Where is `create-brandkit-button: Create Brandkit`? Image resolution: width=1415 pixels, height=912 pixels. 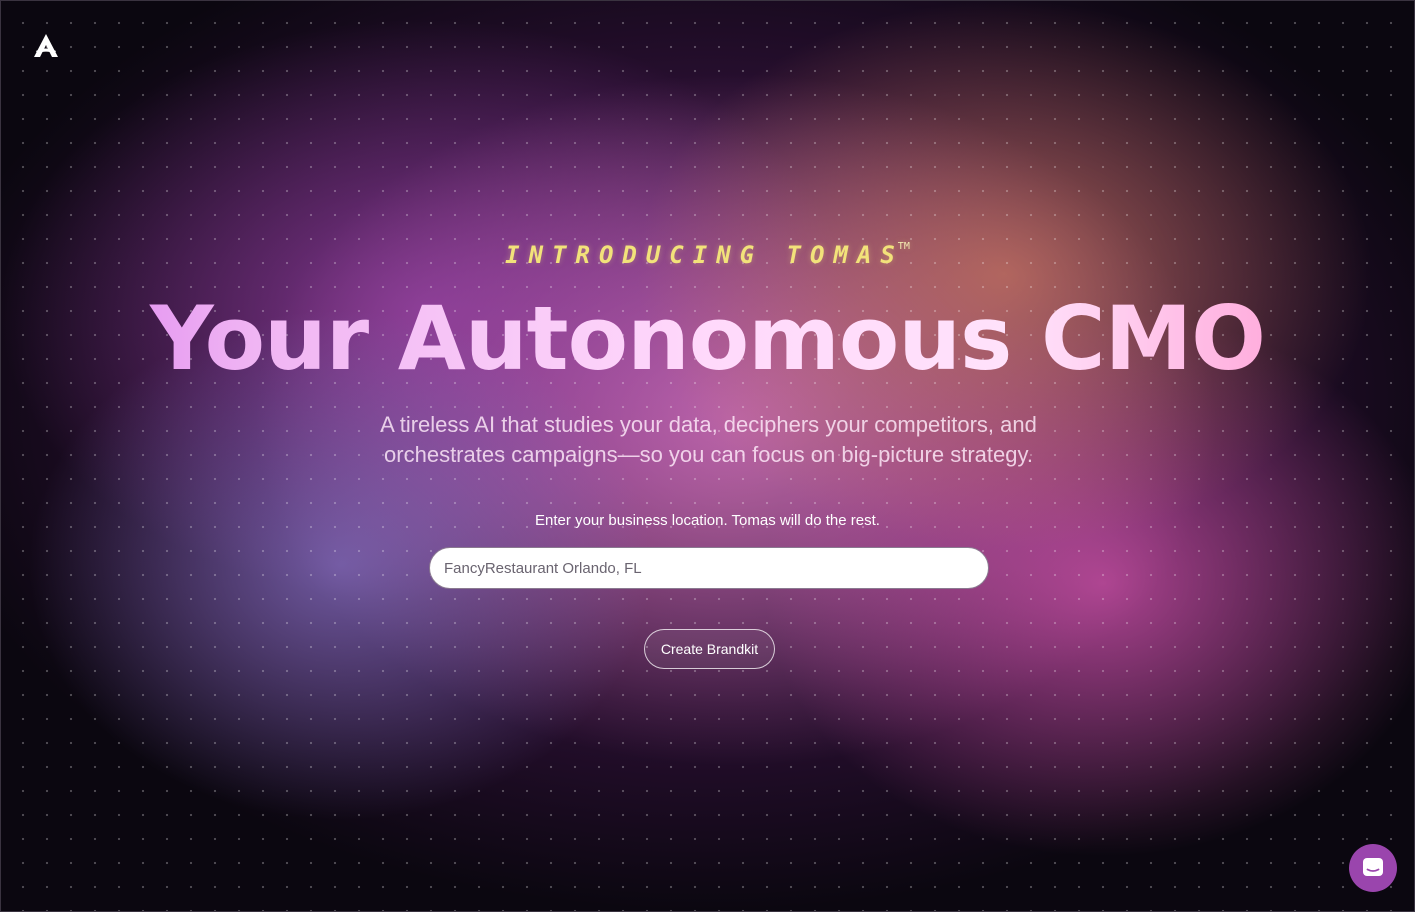 create-brandkit-button: Create Brandkit is located at coordinates (709, 649).